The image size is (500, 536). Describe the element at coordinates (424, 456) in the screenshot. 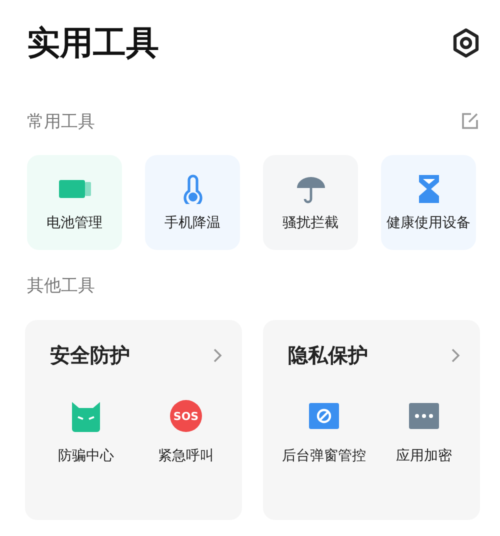

I see `tool-label: 应用加密` at that location.